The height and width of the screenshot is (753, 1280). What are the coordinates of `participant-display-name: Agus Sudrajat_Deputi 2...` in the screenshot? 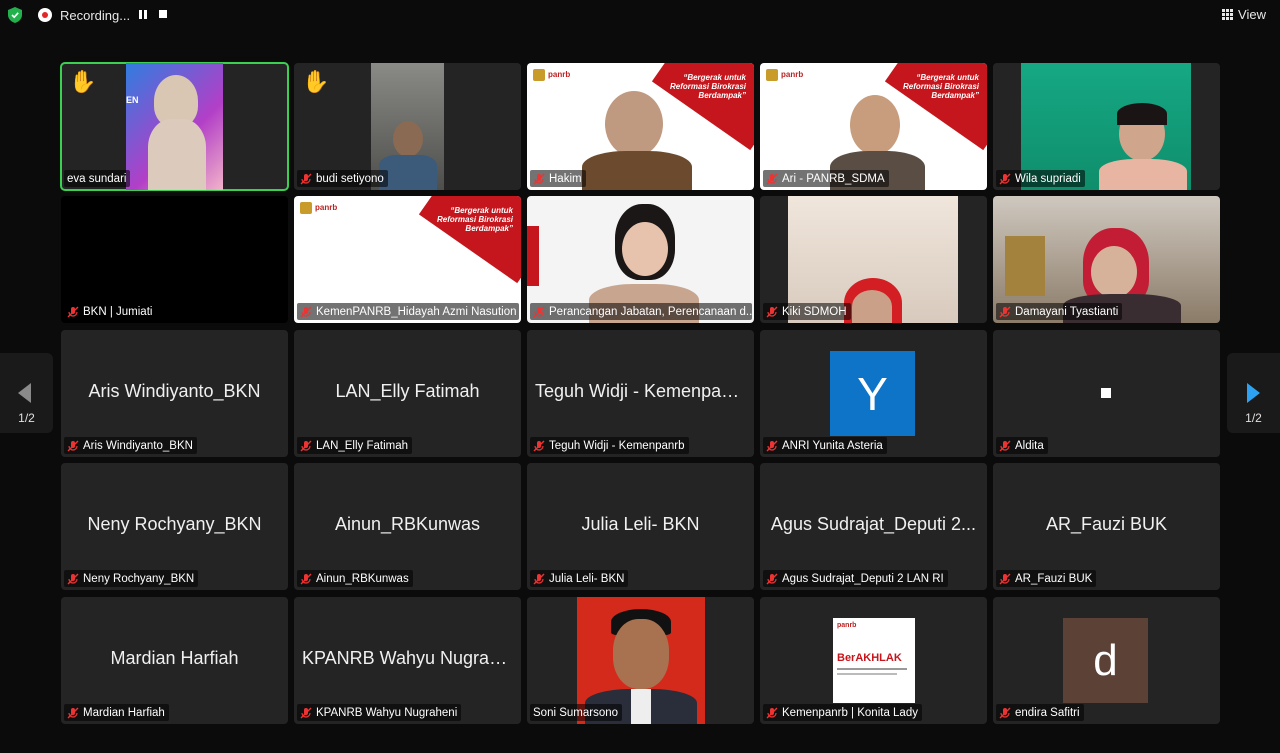 It's located at (873, 524).